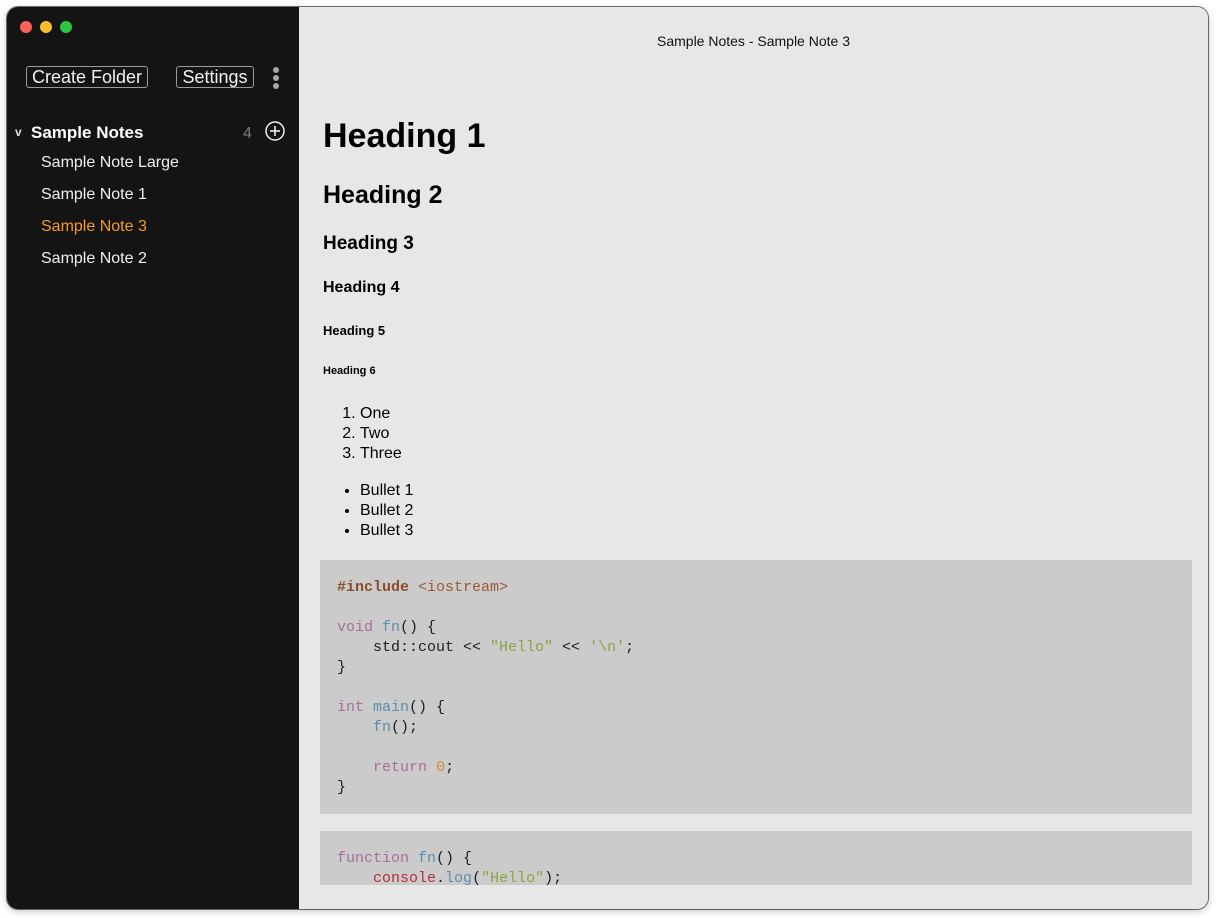  Describe the element at coordinates (373, 858) in the screenshot. I see `code-token: function` at that location.